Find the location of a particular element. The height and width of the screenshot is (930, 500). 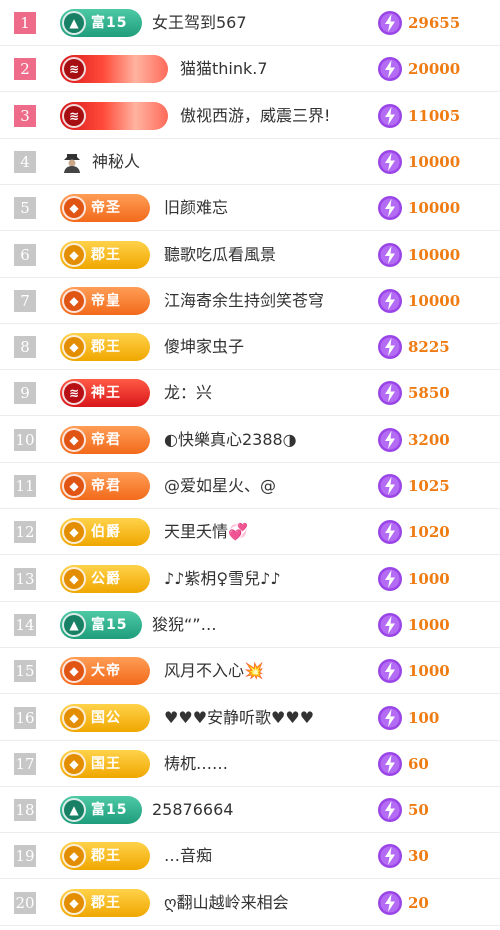

list-item: 6 ◆ 郡王 聽歌吃瓜看風景 10000 is located at coordinates (250, 255).